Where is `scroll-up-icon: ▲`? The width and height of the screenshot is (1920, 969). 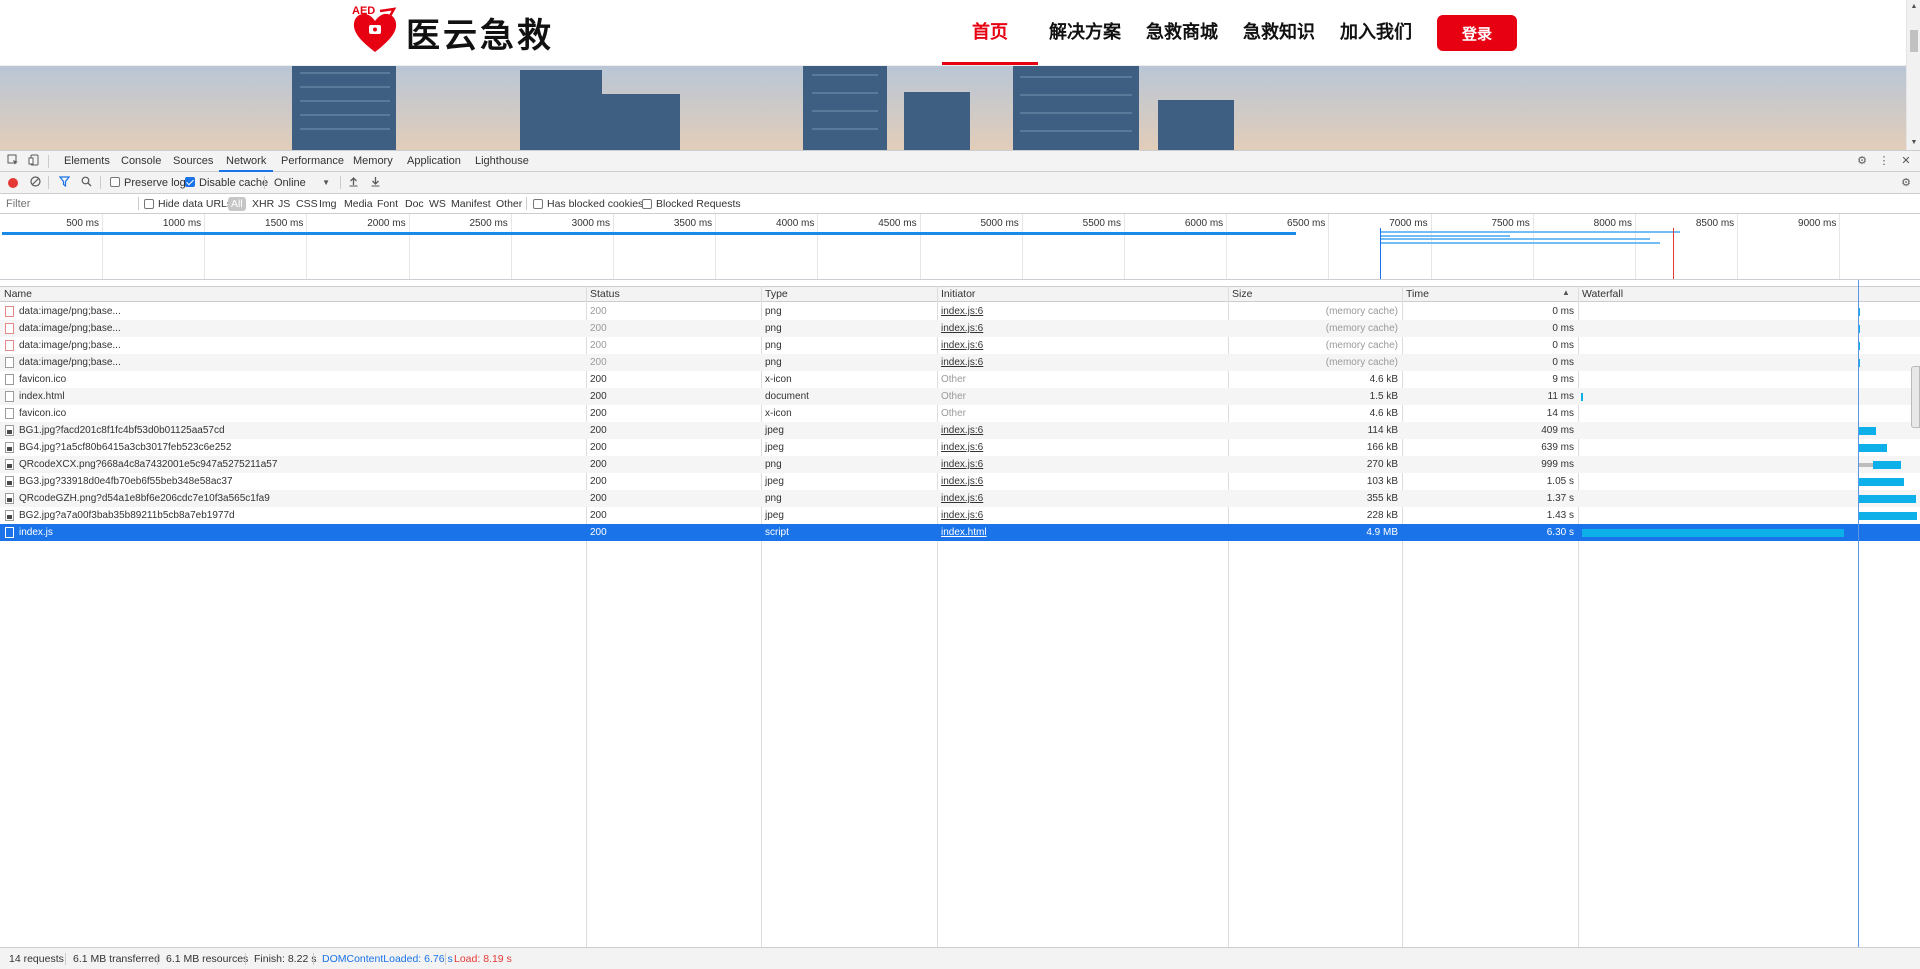
scroll-up-icon: ▲ is located at coordinates (1913, 7).